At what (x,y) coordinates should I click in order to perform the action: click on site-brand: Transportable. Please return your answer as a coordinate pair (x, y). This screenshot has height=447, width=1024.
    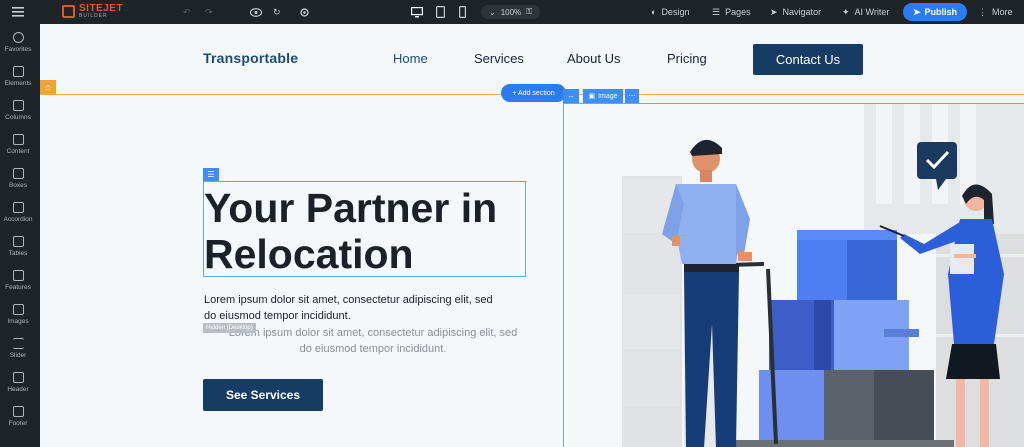
    Looking at the image, I should click on (250, 58).